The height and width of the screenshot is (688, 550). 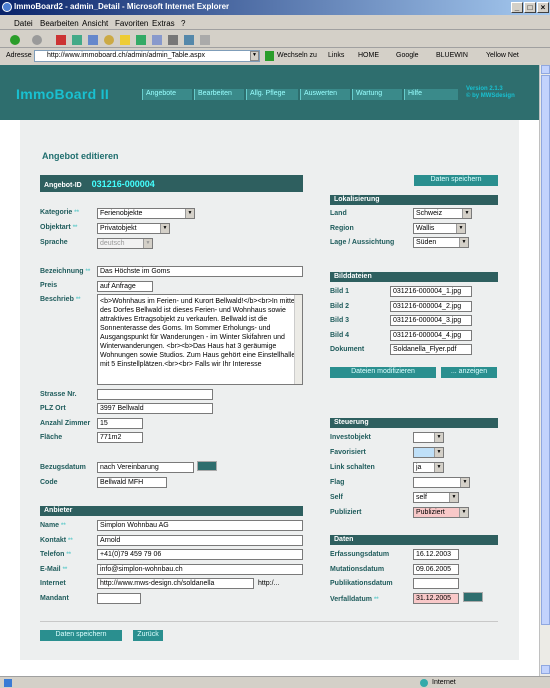 I want to click on nav-allg-pflege: Allg. Pflege, so click(x=272, y=94).